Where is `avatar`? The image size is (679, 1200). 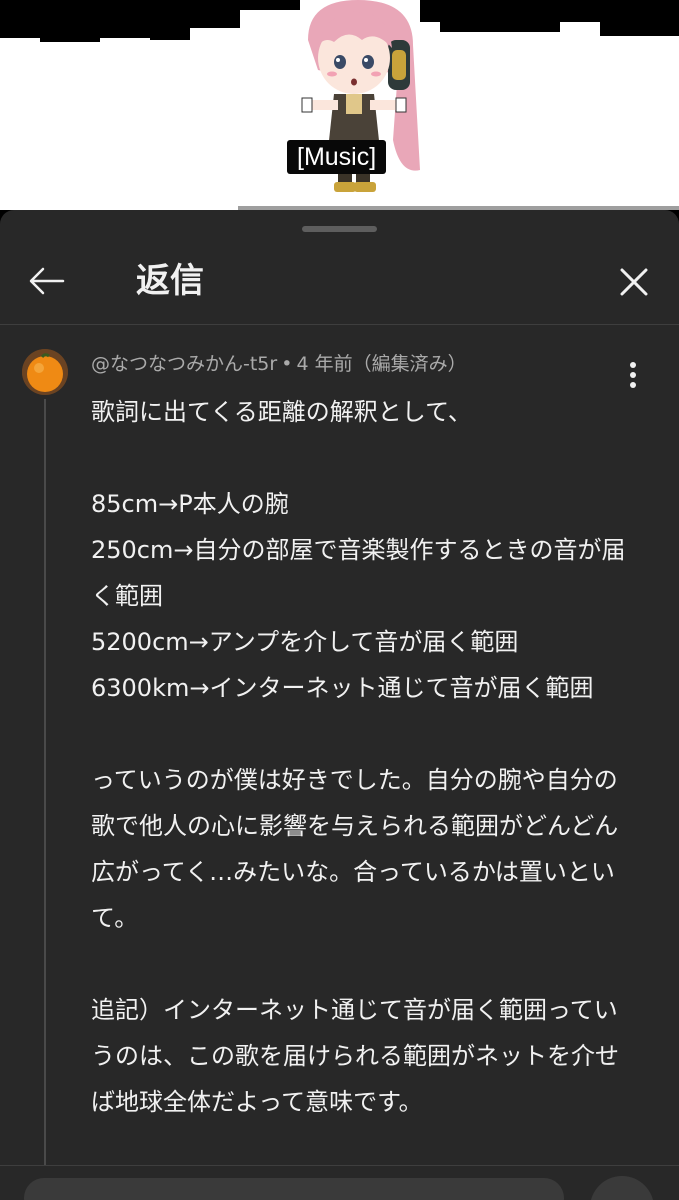
avatar is located at coordinates (45, 372).